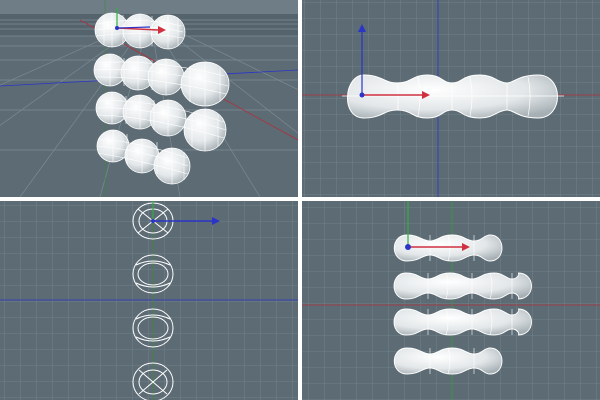 This screenshot has height=400, width=600. I want to click on sphere-array, so click(161, 98).